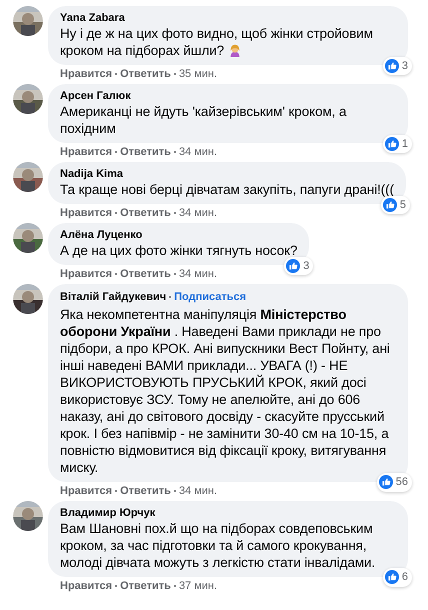 This screenshot has width=428, height=610. Describe the element at coordinates (405, 577) in the screenshot. I see `reaction-number: 6` at that location.